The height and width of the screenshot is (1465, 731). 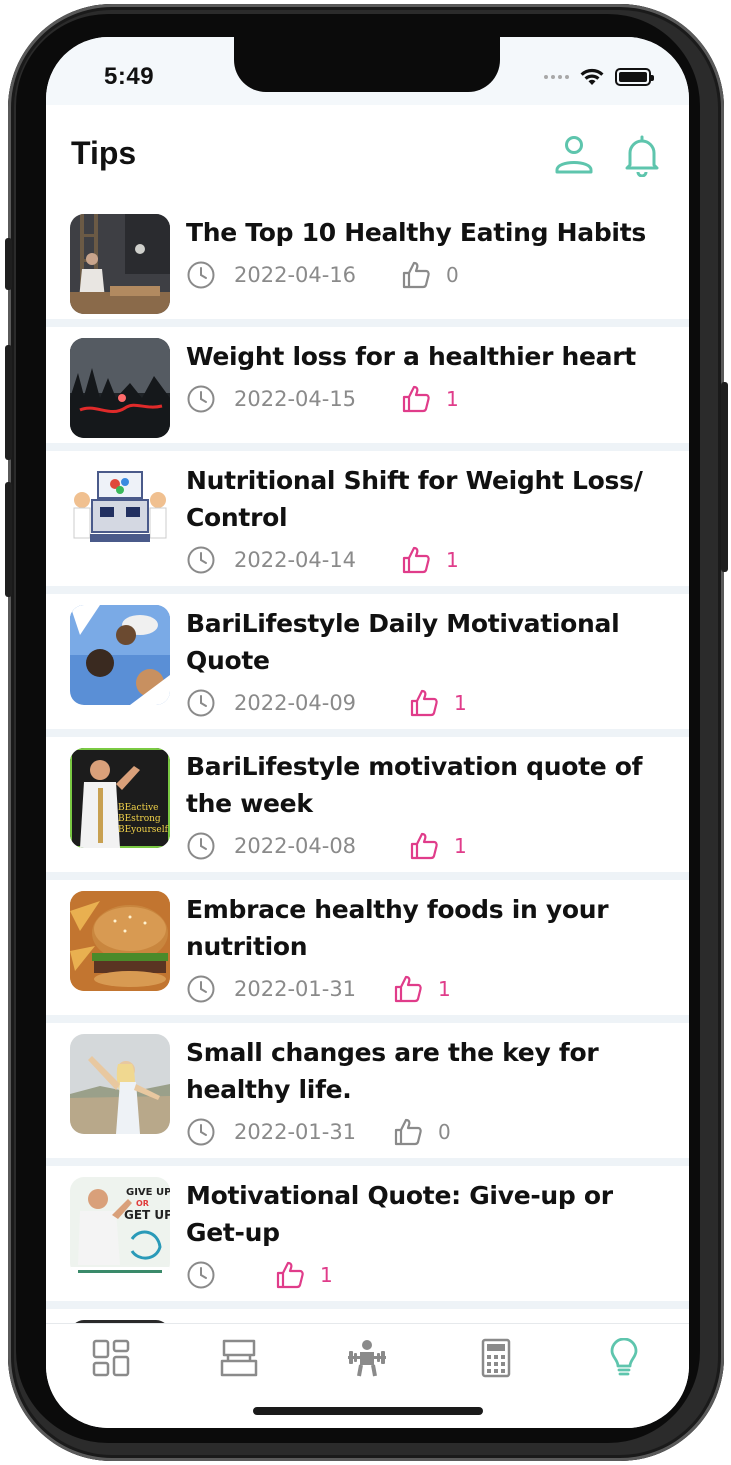 What do you see at coordinates (397, 928) in the screenshot?
I see `tip-title: Embrace healthy foods in your nutrition` at bounding box center [397, 928].